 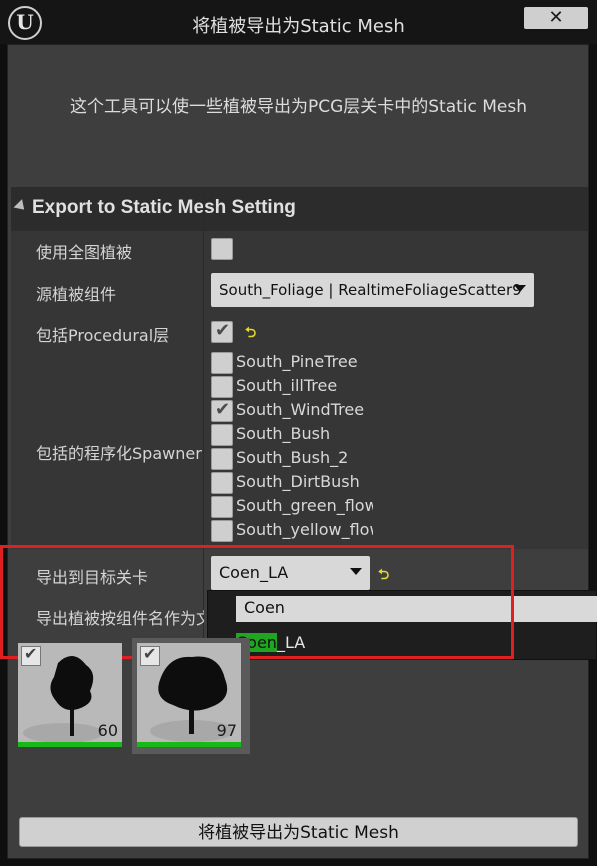 I want to click on chevron-down-icon, so click(x=520, y=288).